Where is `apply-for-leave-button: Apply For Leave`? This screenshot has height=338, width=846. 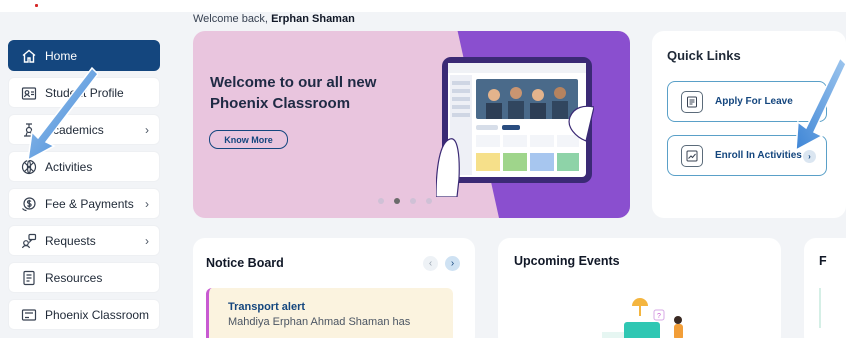 apply-for-leave-button: Apply For Leave is located at coordinates (747, 101).